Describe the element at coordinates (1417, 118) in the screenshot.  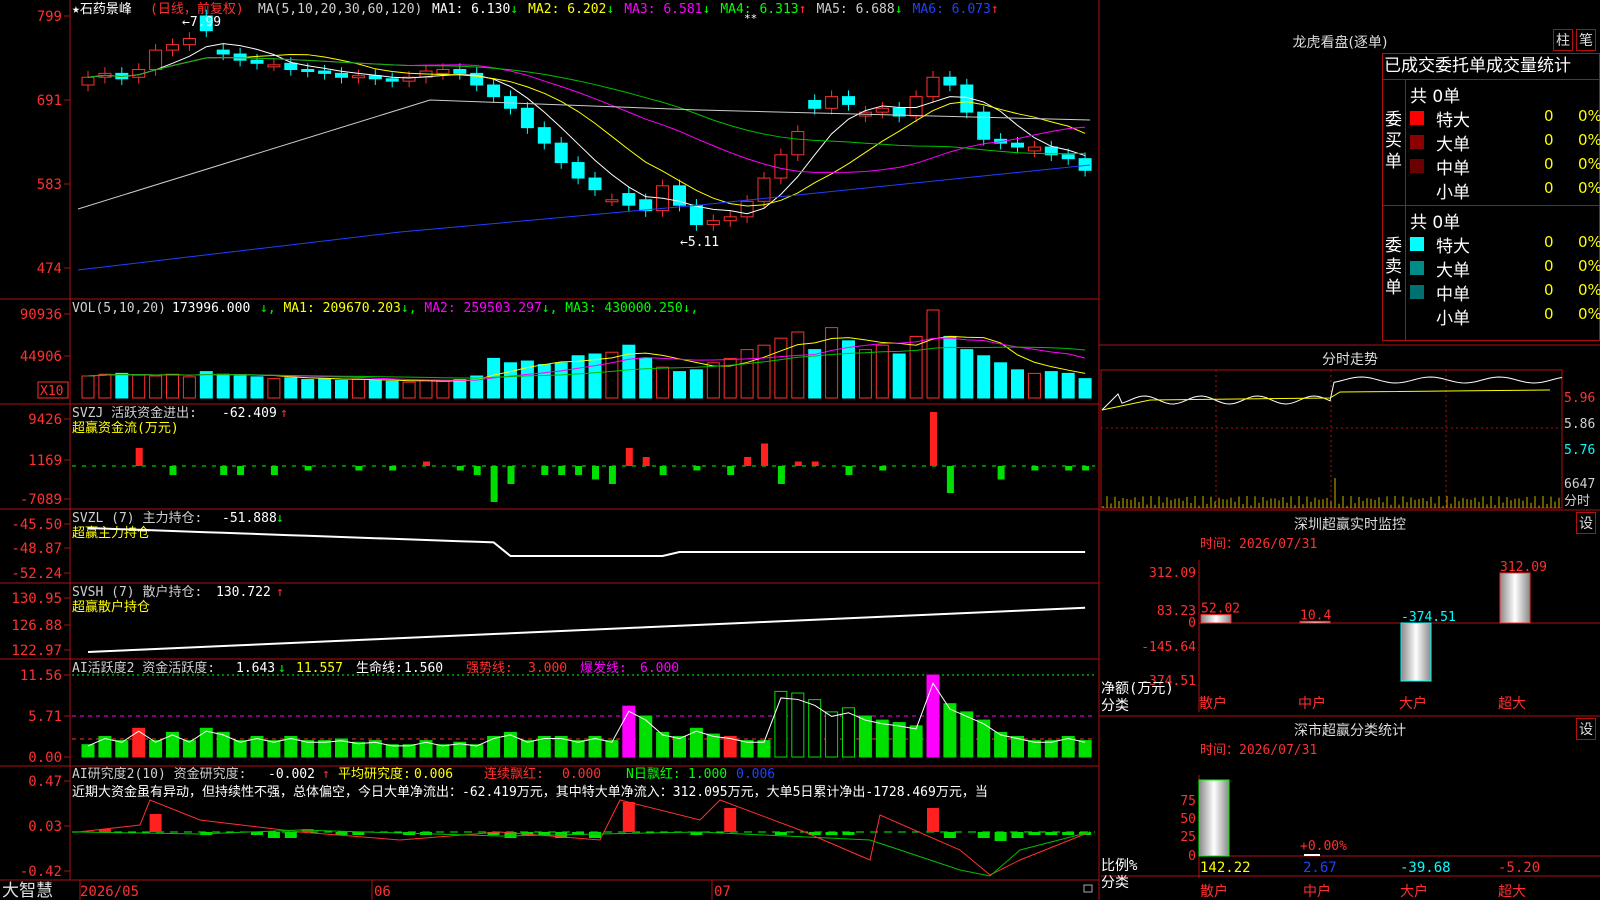
I see `order-color-swatch` at that location.